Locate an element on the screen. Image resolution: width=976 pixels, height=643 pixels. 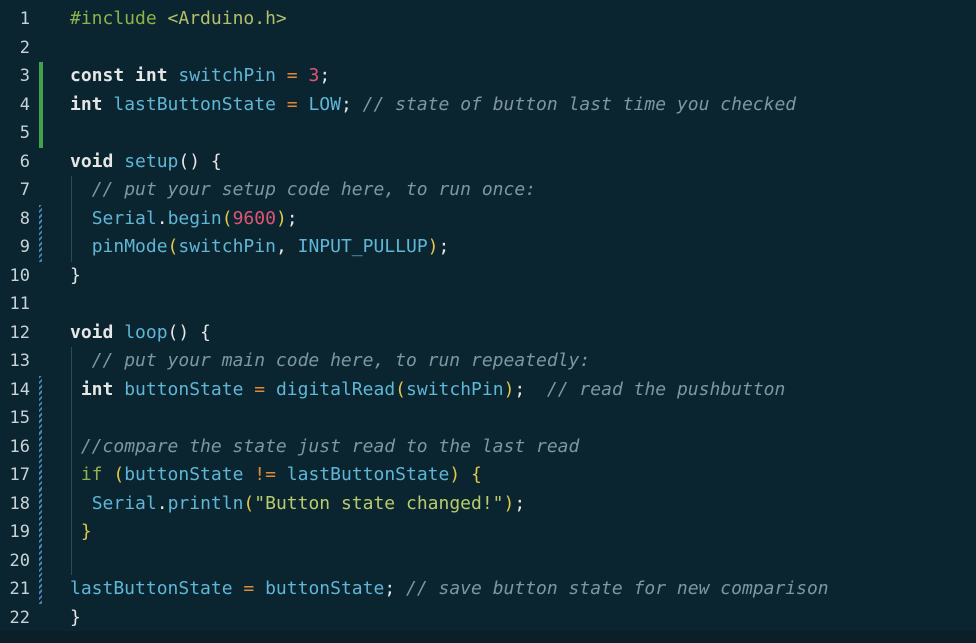
code-line: 6 void setup() { is located at coordinates (488, 162).